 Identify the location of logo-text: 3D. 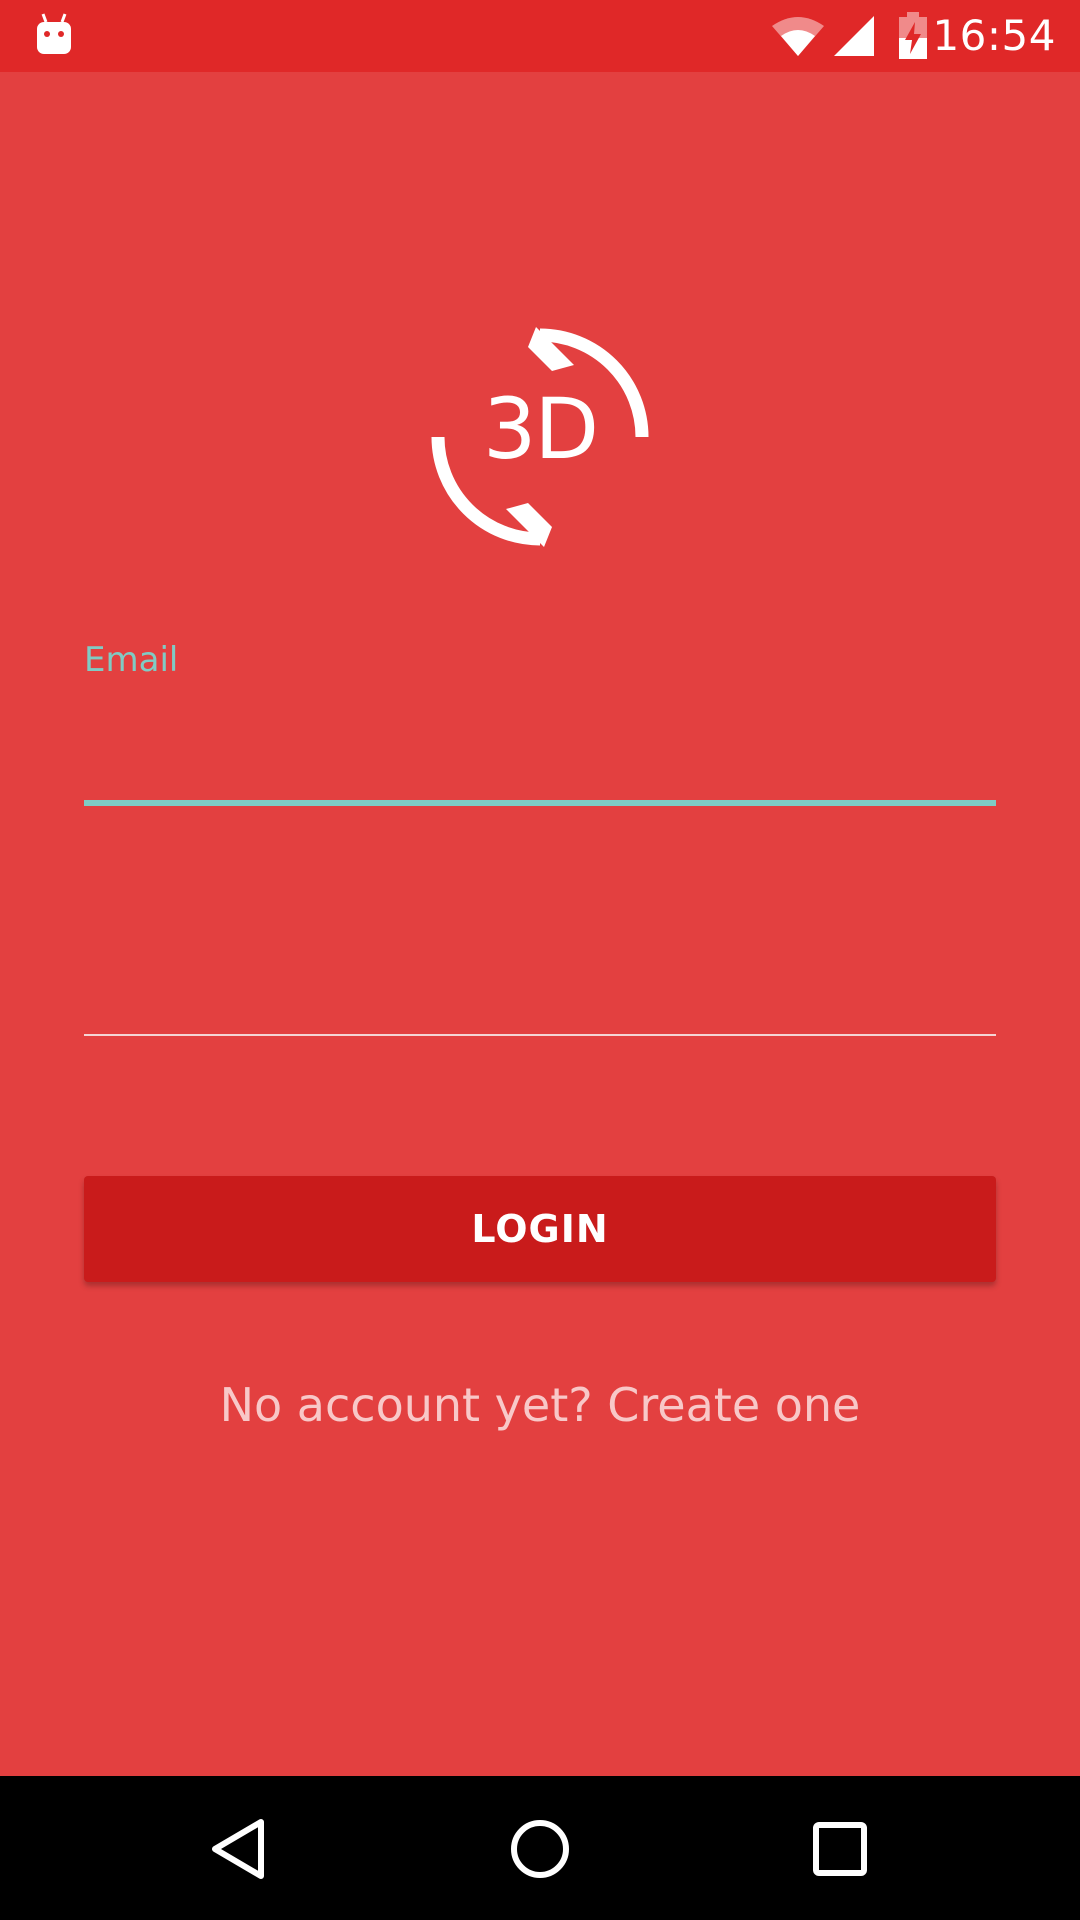
(540, 429).